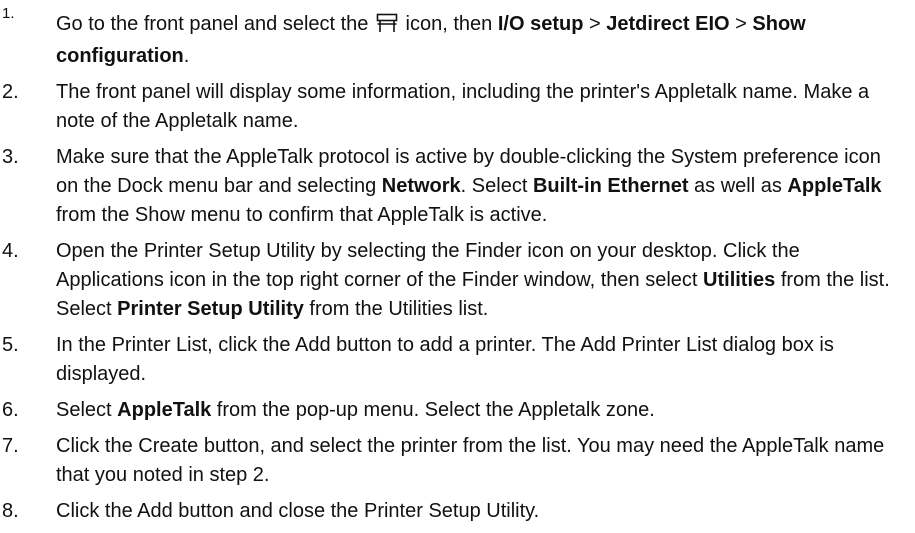 The image size is (915, 533). I want to click on step-text-run: as well as, so click(738, 186).